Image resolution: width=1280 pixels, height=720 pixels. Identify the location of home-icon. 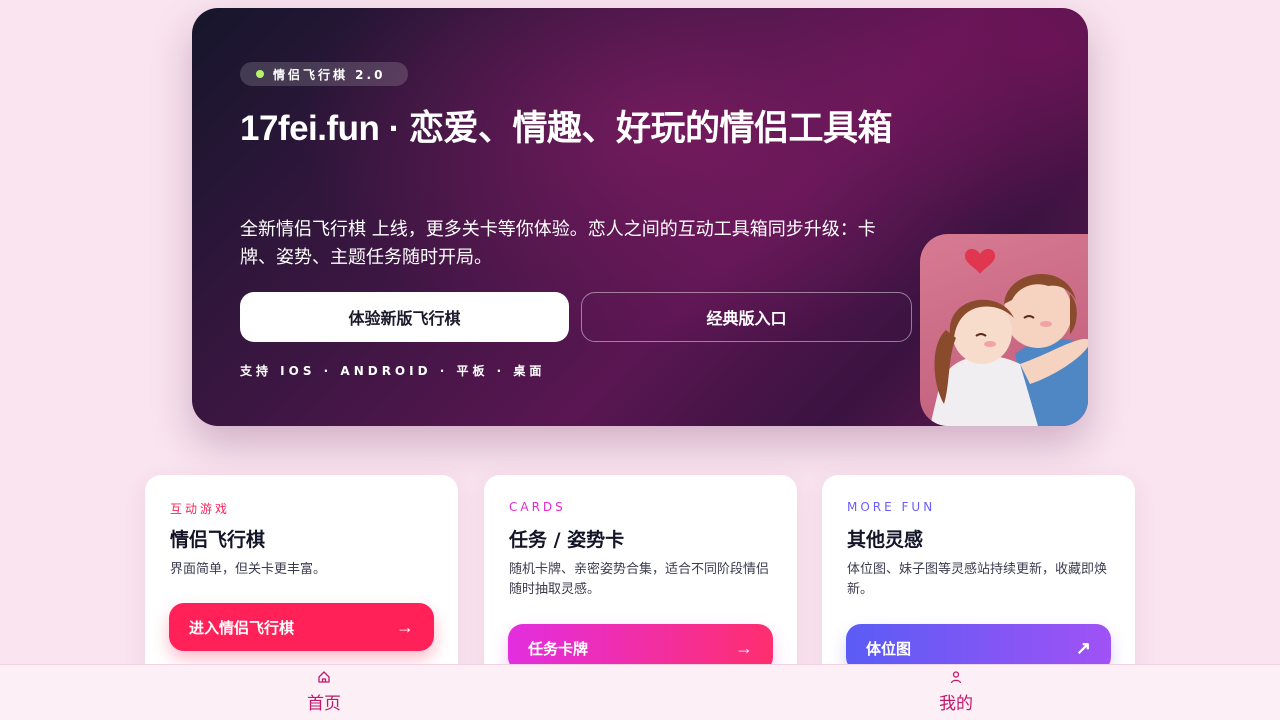
(324, 677).